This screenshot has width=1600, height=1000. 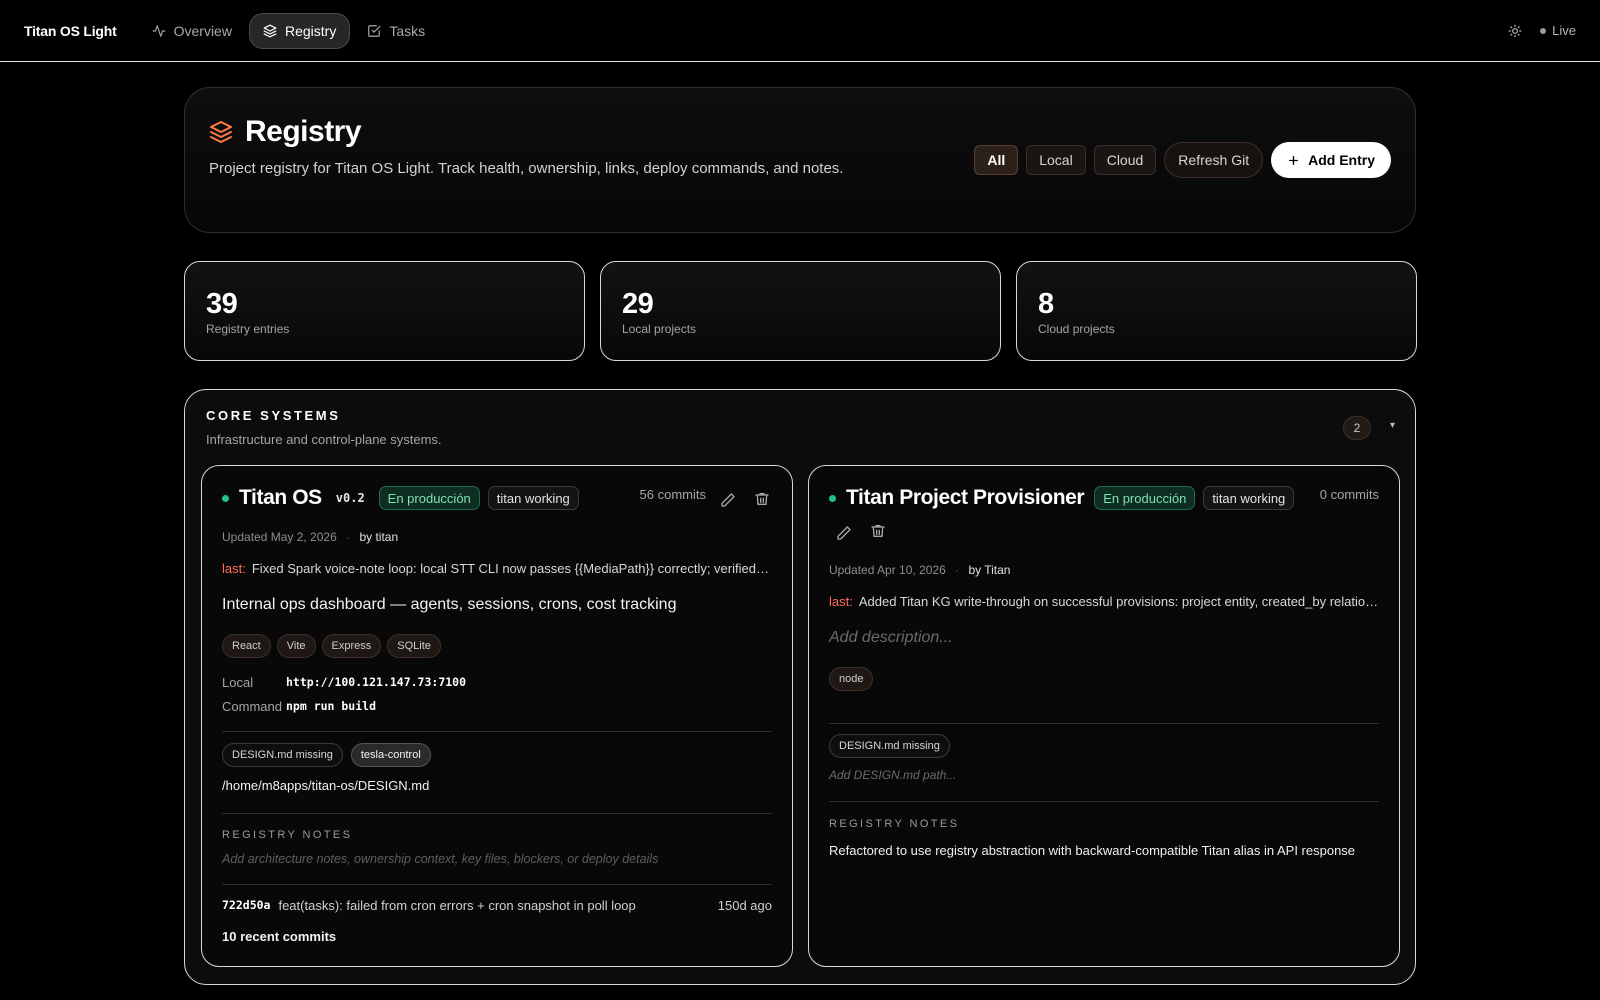 What do you see at coordinates (331, 646) in the screenshot?
I see `tech-tags: React Vite Express SQLite` at bounding box center [331, 646].